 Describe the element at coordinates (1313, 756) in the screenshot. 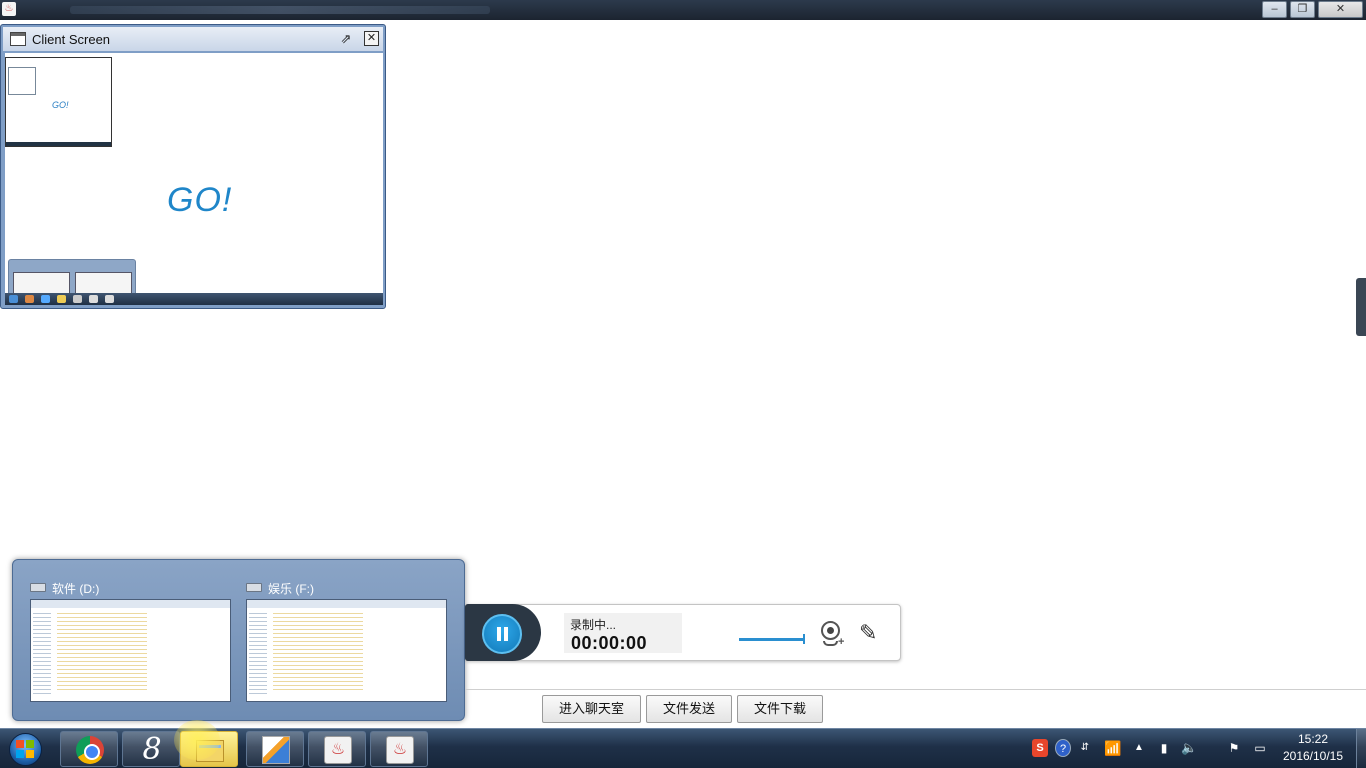

I see `clock-date: 2016/10/15` at that location.